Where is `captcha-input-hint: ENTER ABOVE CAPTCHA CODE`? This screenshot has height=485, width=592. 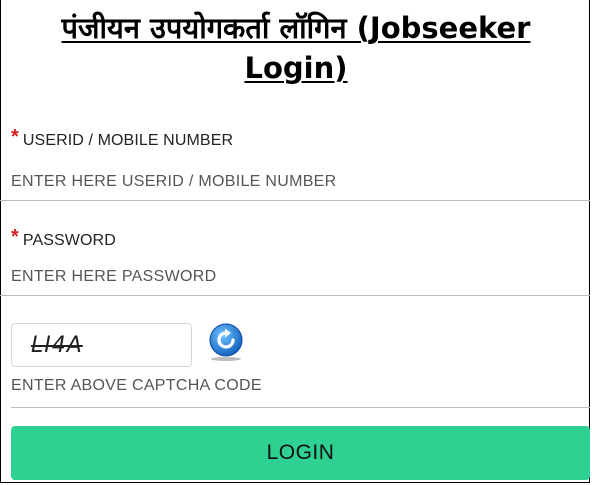 captcha-input-hint: ENTER ABOVE CAPTCHA CODE is located at coordinates (136, 386).